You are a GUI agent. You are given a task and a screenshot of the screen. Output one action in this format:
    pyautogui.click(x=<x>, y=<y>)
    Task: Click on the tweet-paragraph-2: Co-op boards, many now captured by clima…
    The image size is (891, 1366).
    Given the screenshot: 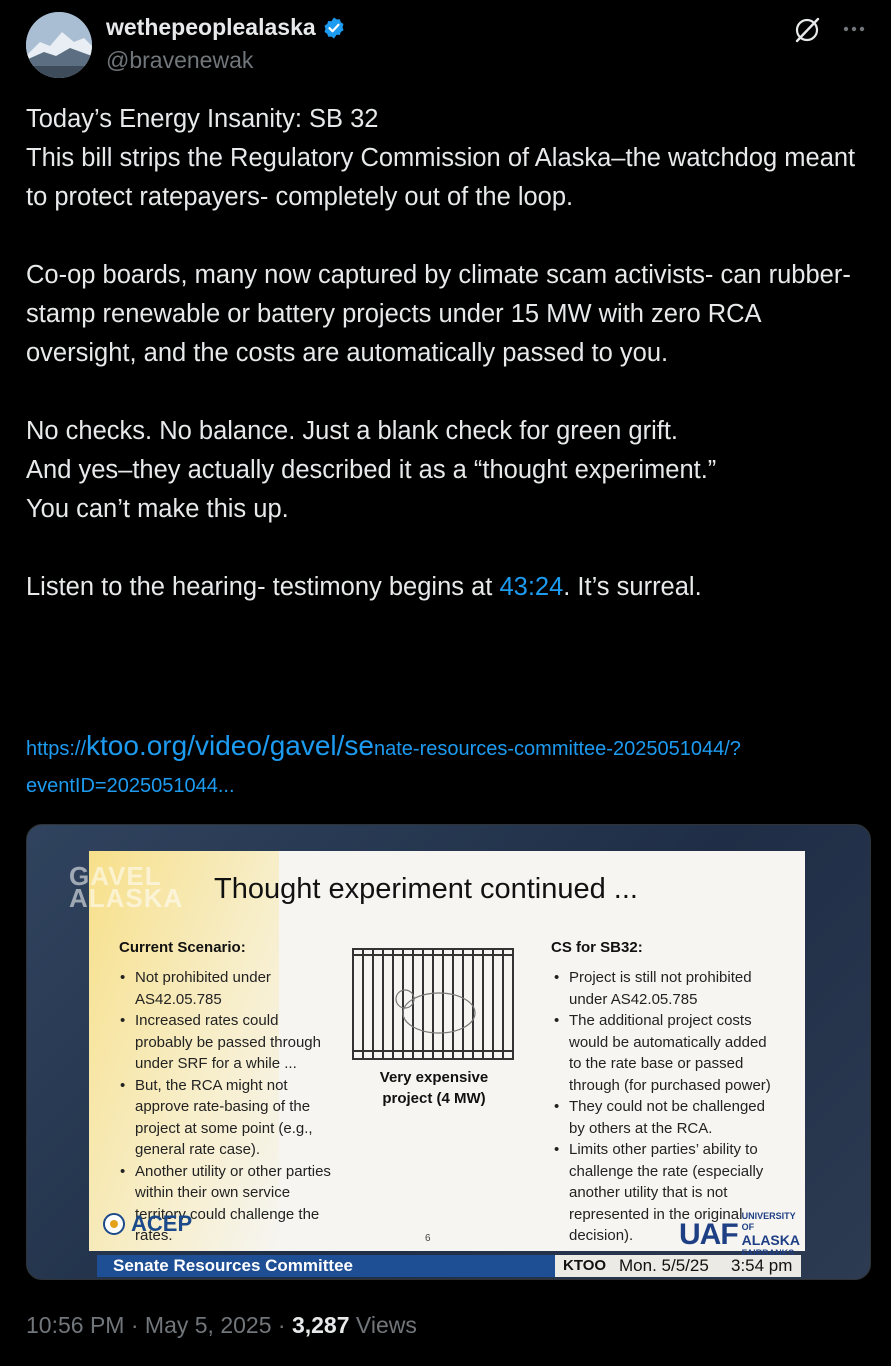 What is the action you would take?
    pyautogui.click(x=438, y=314)
    